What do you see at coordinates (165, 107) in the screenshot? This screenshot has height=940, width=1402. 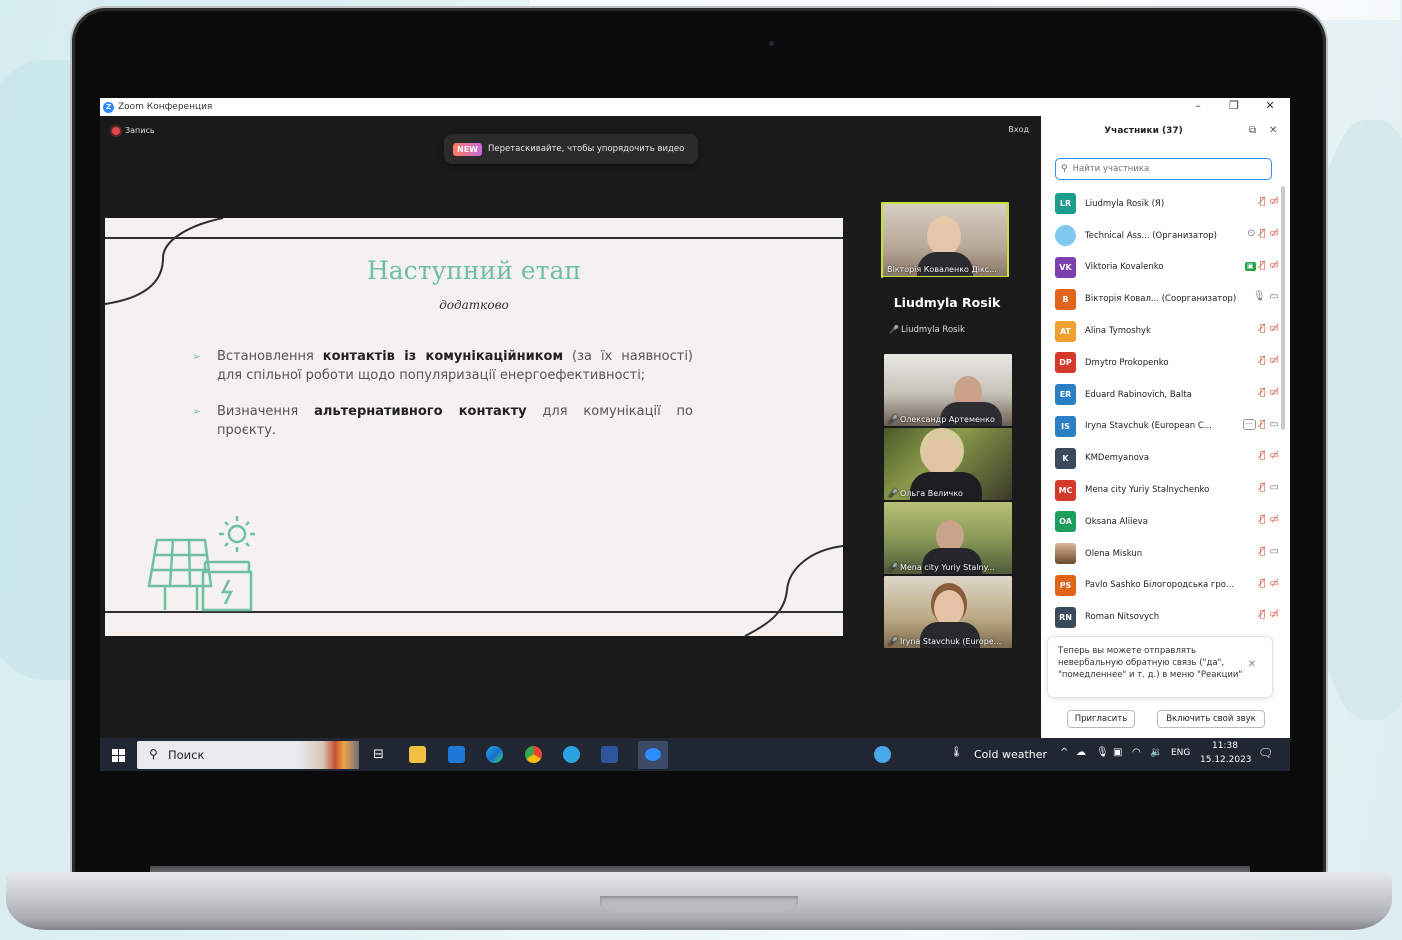 I see `window-title: Zoom Конференция` at bounding box center [165, 107].